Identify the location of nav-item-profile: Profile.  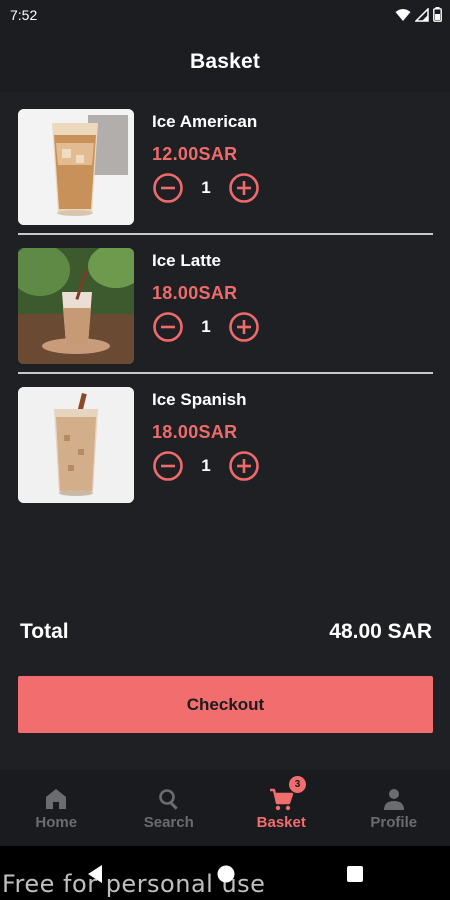
(394, 808).